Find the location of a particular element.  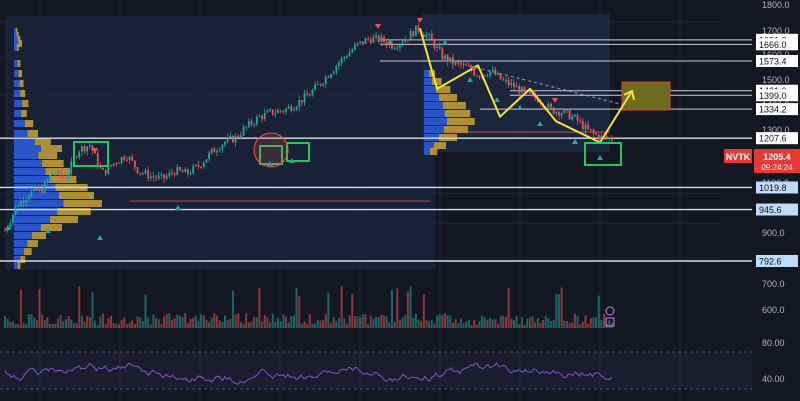

level-label-1207.6: 1207.6 is located at coordinates (773, 139).